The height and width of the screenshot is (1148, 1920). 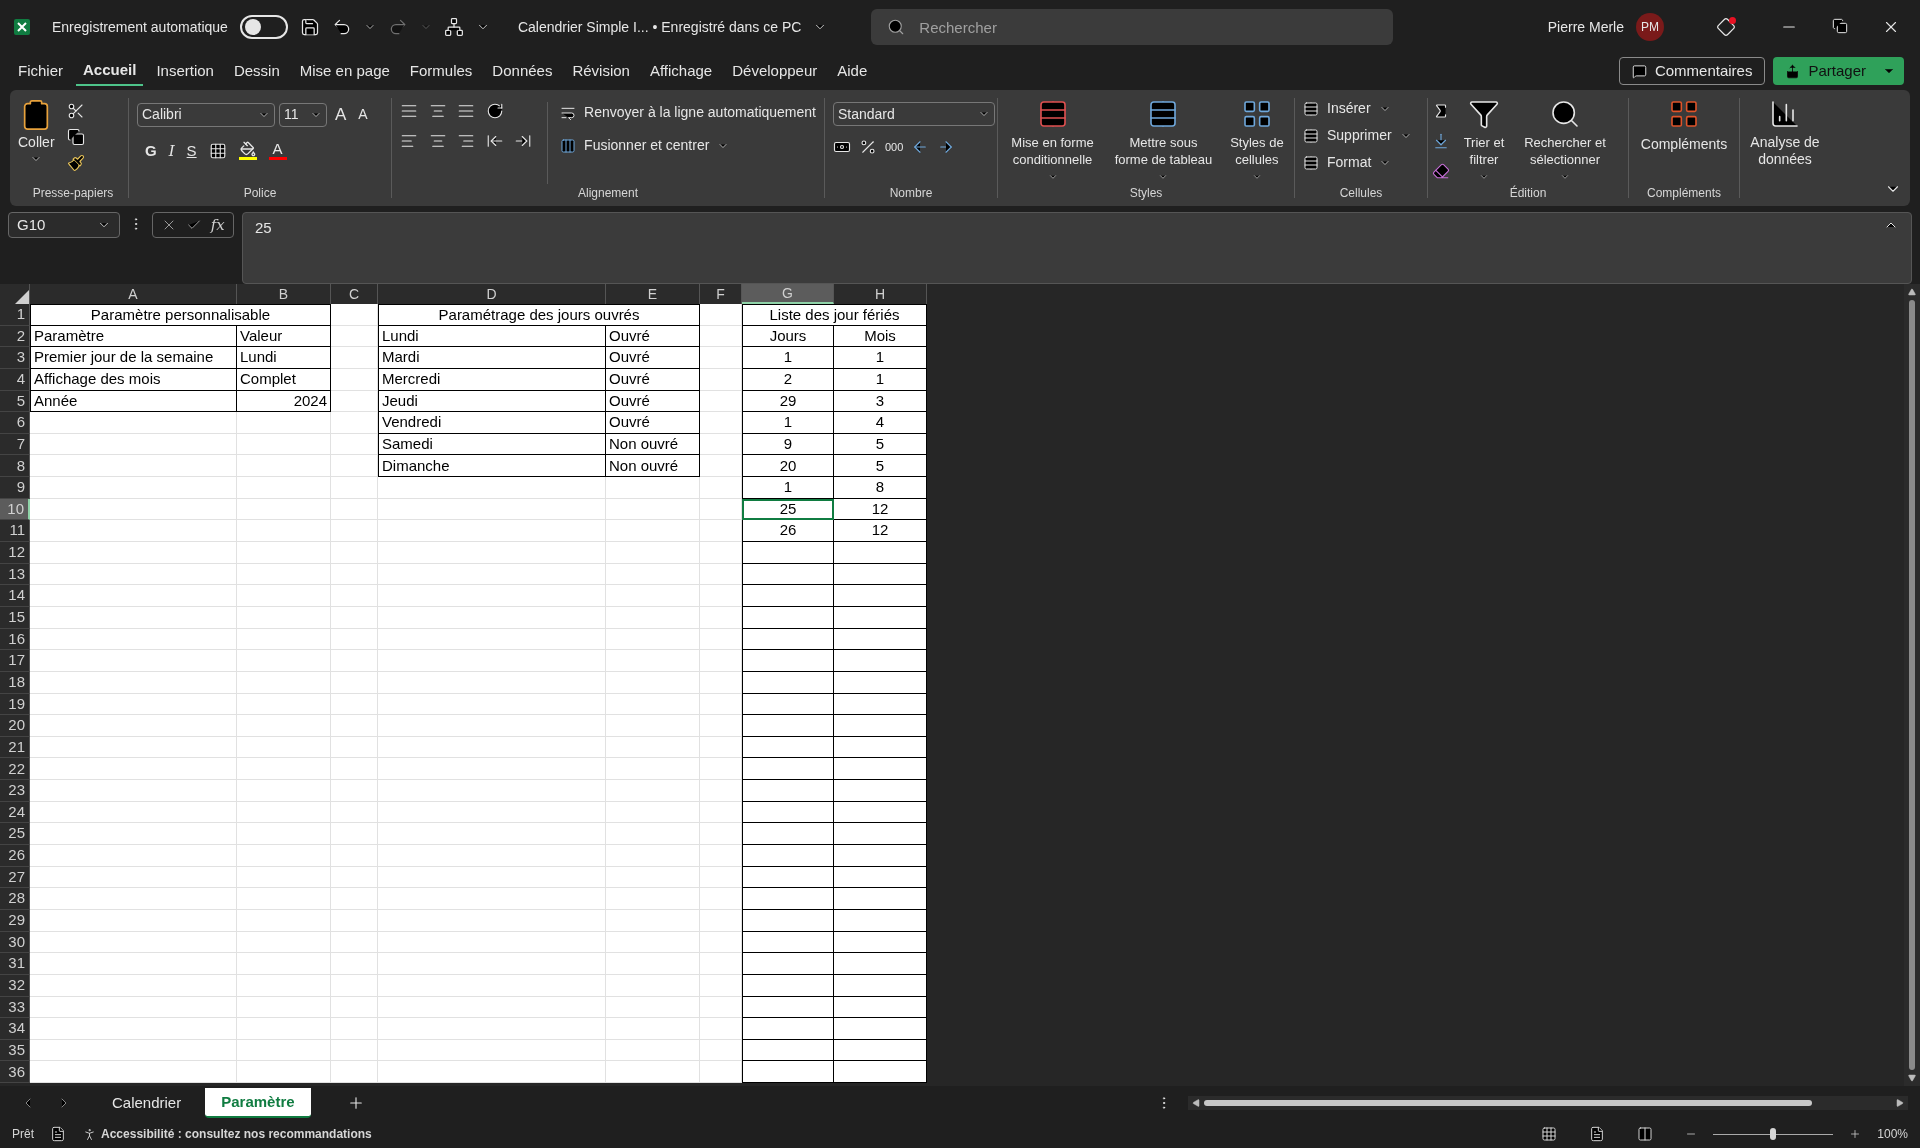 I want to click on find-select-button: Rechercher et sélectionner, so click(x=1565, y=141).